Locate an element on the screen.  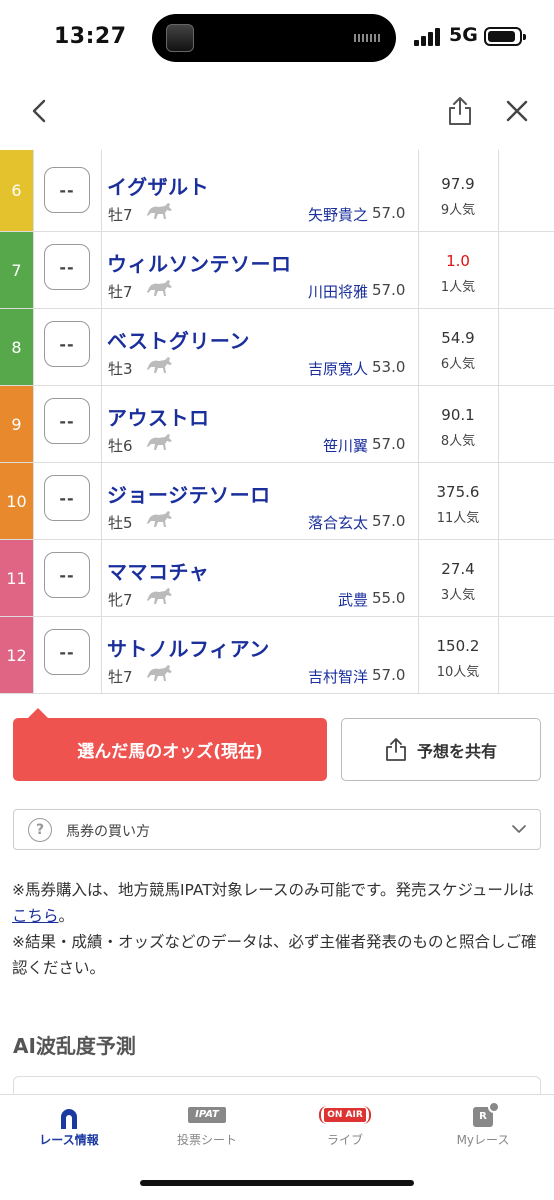
battery-icon is located at coordinates (505, 36).